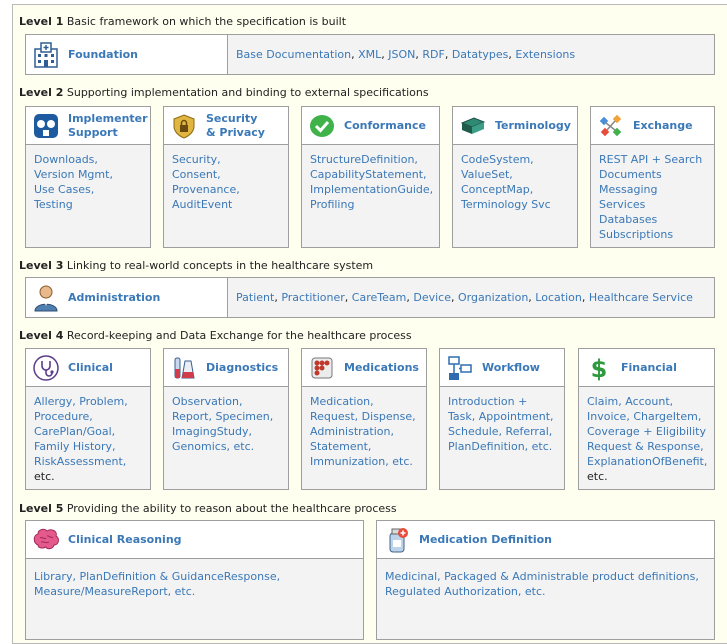  I want to click on list-item: Provenance,, so click(226, 189).